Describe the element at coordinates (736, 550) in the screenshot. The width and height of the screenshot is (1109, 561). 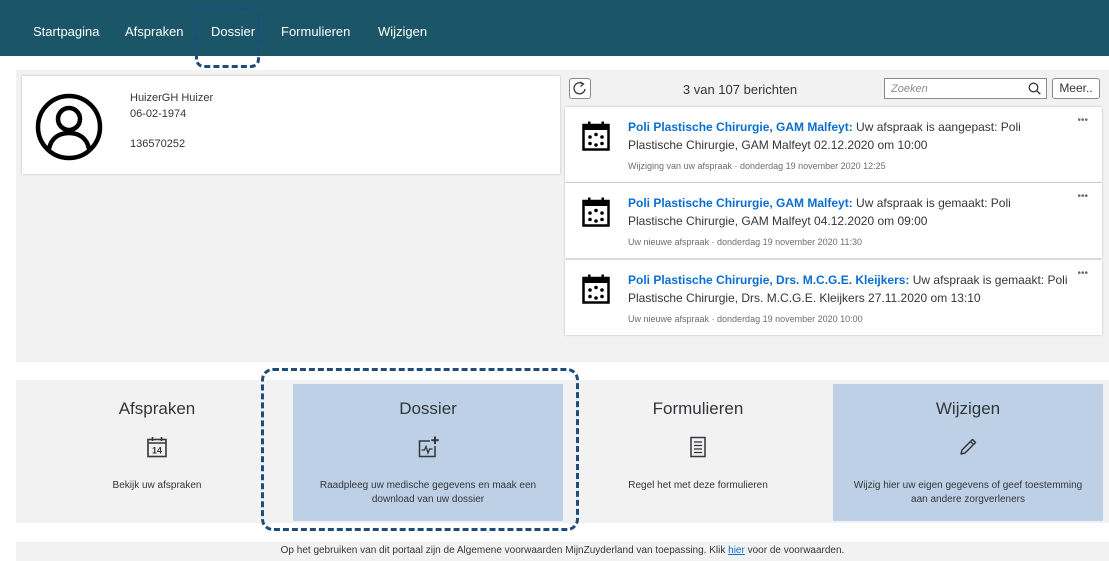
I see `terms-link: hier` at that location.